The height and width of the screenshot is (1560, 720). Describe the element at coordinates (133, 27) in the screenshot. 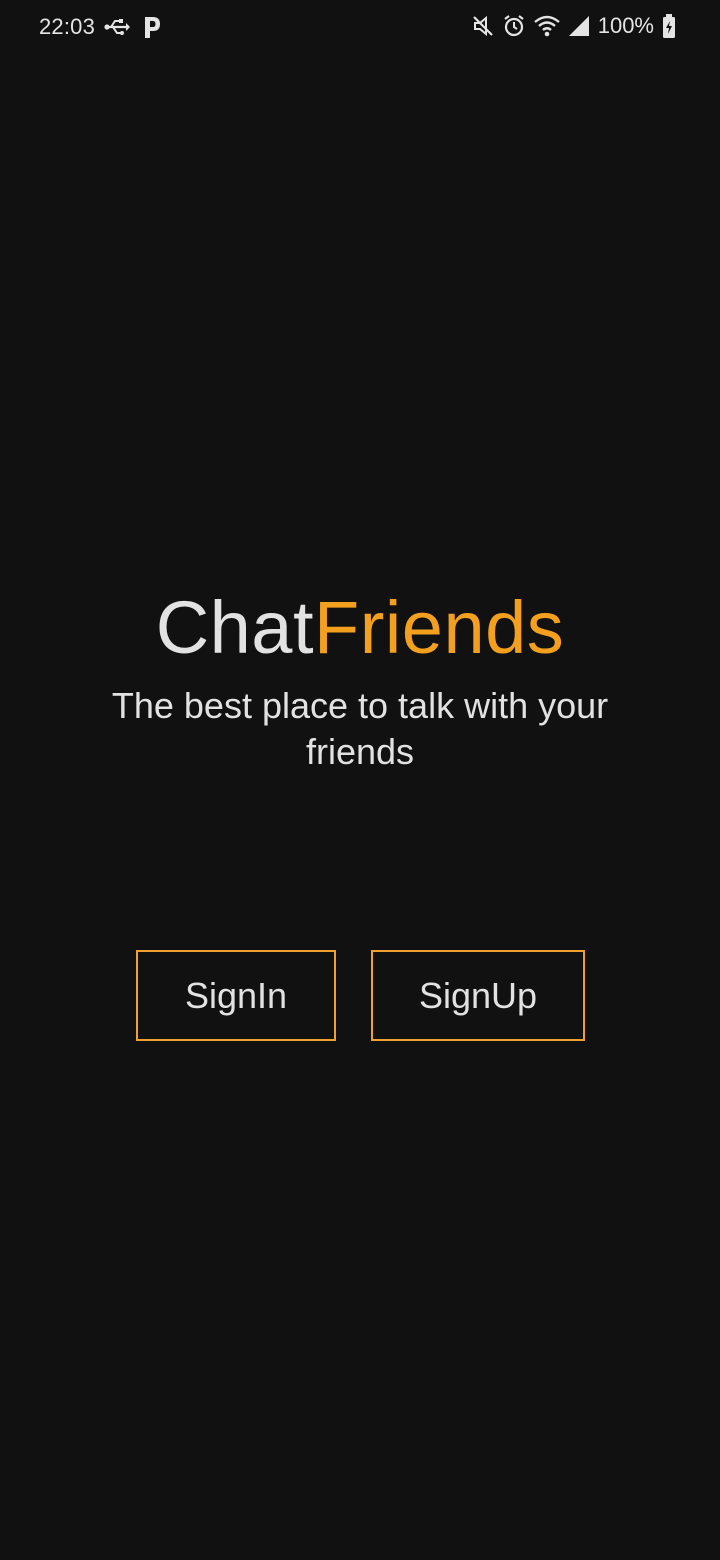

I see `status-left-icons` at that location.